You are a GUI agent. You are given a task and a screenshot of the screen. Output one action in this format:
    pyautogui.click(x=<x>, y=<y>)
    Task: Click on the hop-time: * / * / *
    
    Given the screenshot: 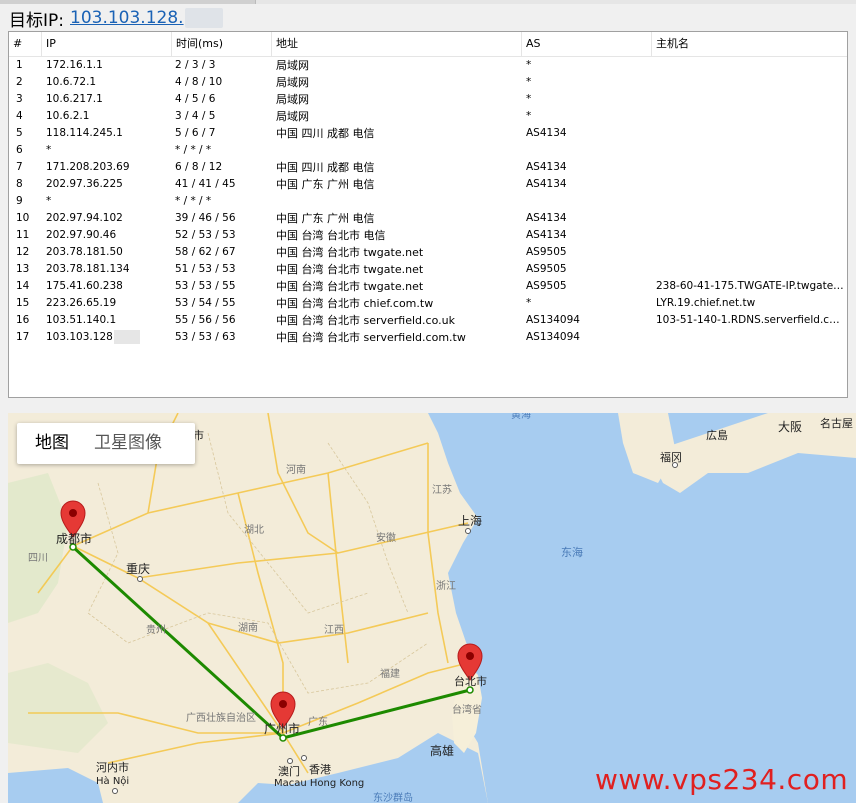 What is the action you would take?
    pyautogui.click(x=193, y=201)
    